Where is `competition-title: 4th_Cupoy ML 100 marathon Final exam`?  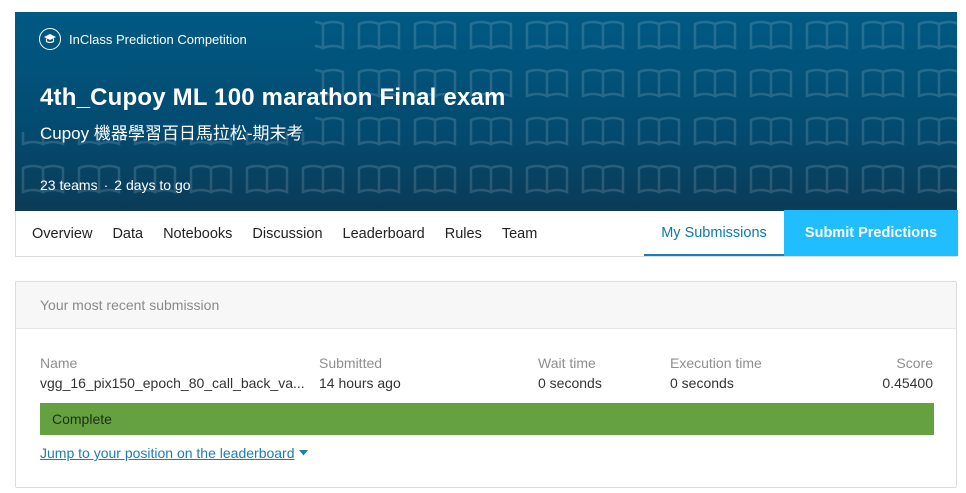
competition-title: 4th_Cupoy ML 100 marathon Final exam is located at coordinates (273, 97).